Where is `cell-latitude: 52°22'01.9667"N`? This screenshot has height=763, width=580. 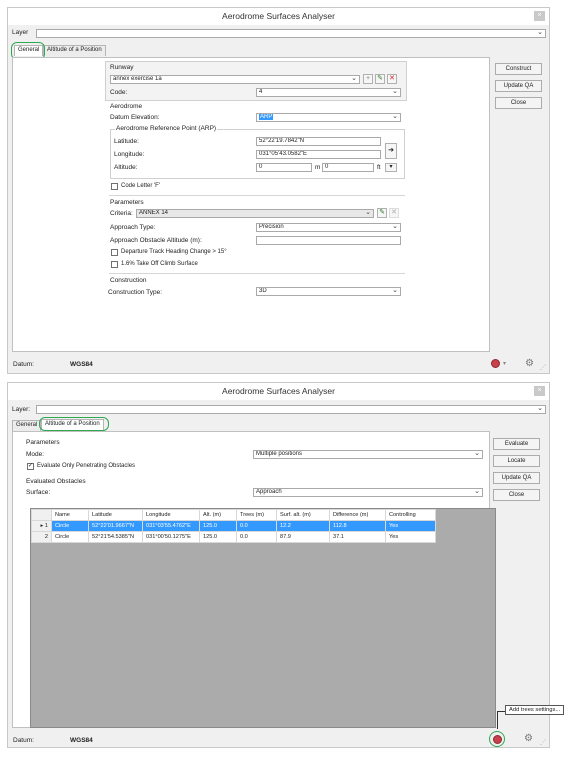 cell-latitude: 52°22'01.9667"N is located at coordinates (115, 526).